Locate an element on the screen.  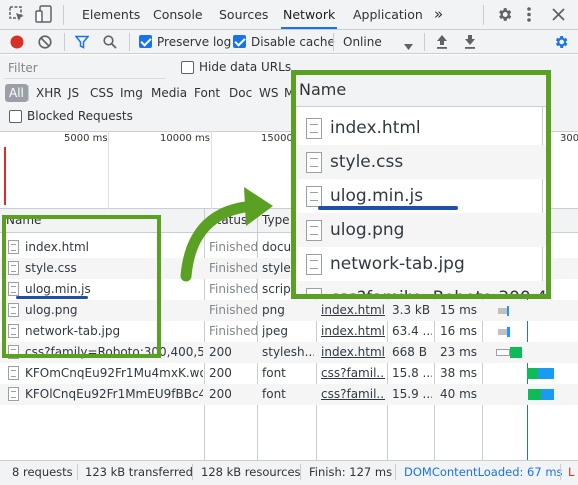
document-file-icon is located at coordinates (314, 128).